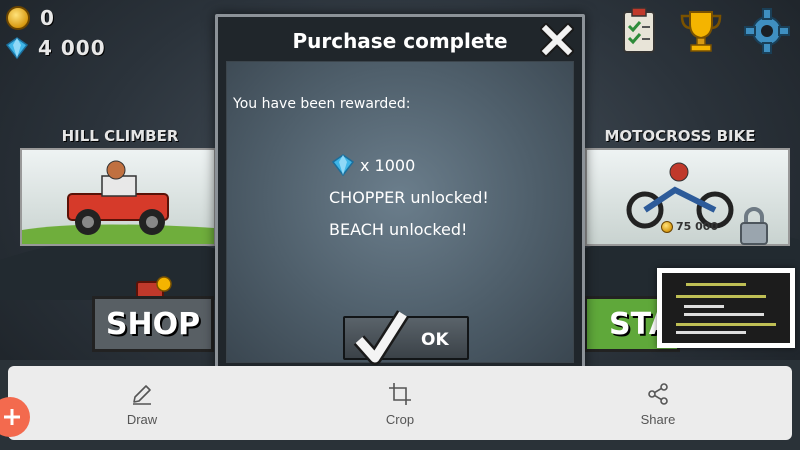 This screenshot has width=800, height=450. I want to click on dialog-title: Purchase complete, so click(400, 41).